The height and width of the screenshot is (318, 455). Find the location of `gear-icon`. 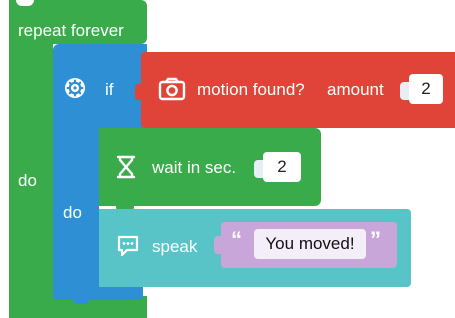

gear-icon is located at coordinates (75, 88).